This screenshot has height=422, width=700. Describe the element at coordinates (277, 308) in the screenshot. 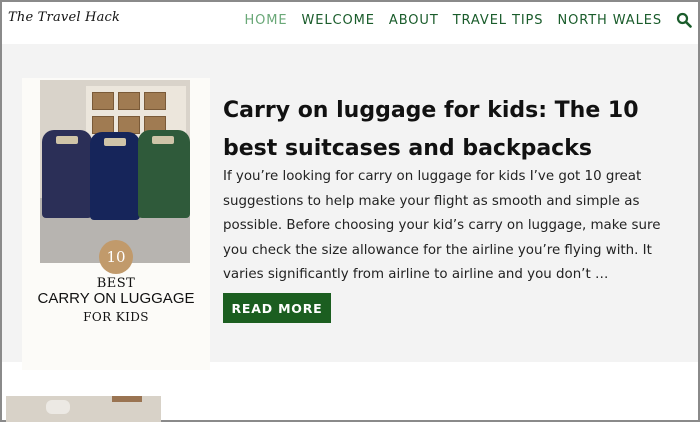

I see `read-more-button: READ MORE` at that location.